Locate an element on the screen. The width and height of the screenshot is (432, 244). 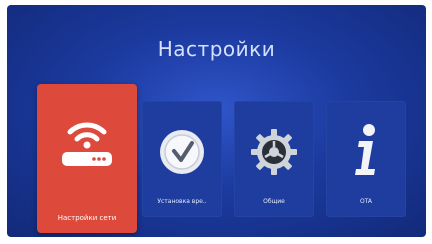
tile-time-setup: Установка вре.. is located at coordinates (182, 159).